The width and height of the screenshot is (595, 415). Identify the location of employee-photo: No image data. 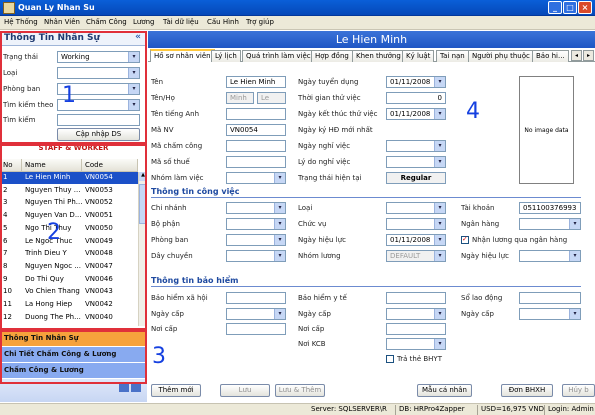
(546, 130).